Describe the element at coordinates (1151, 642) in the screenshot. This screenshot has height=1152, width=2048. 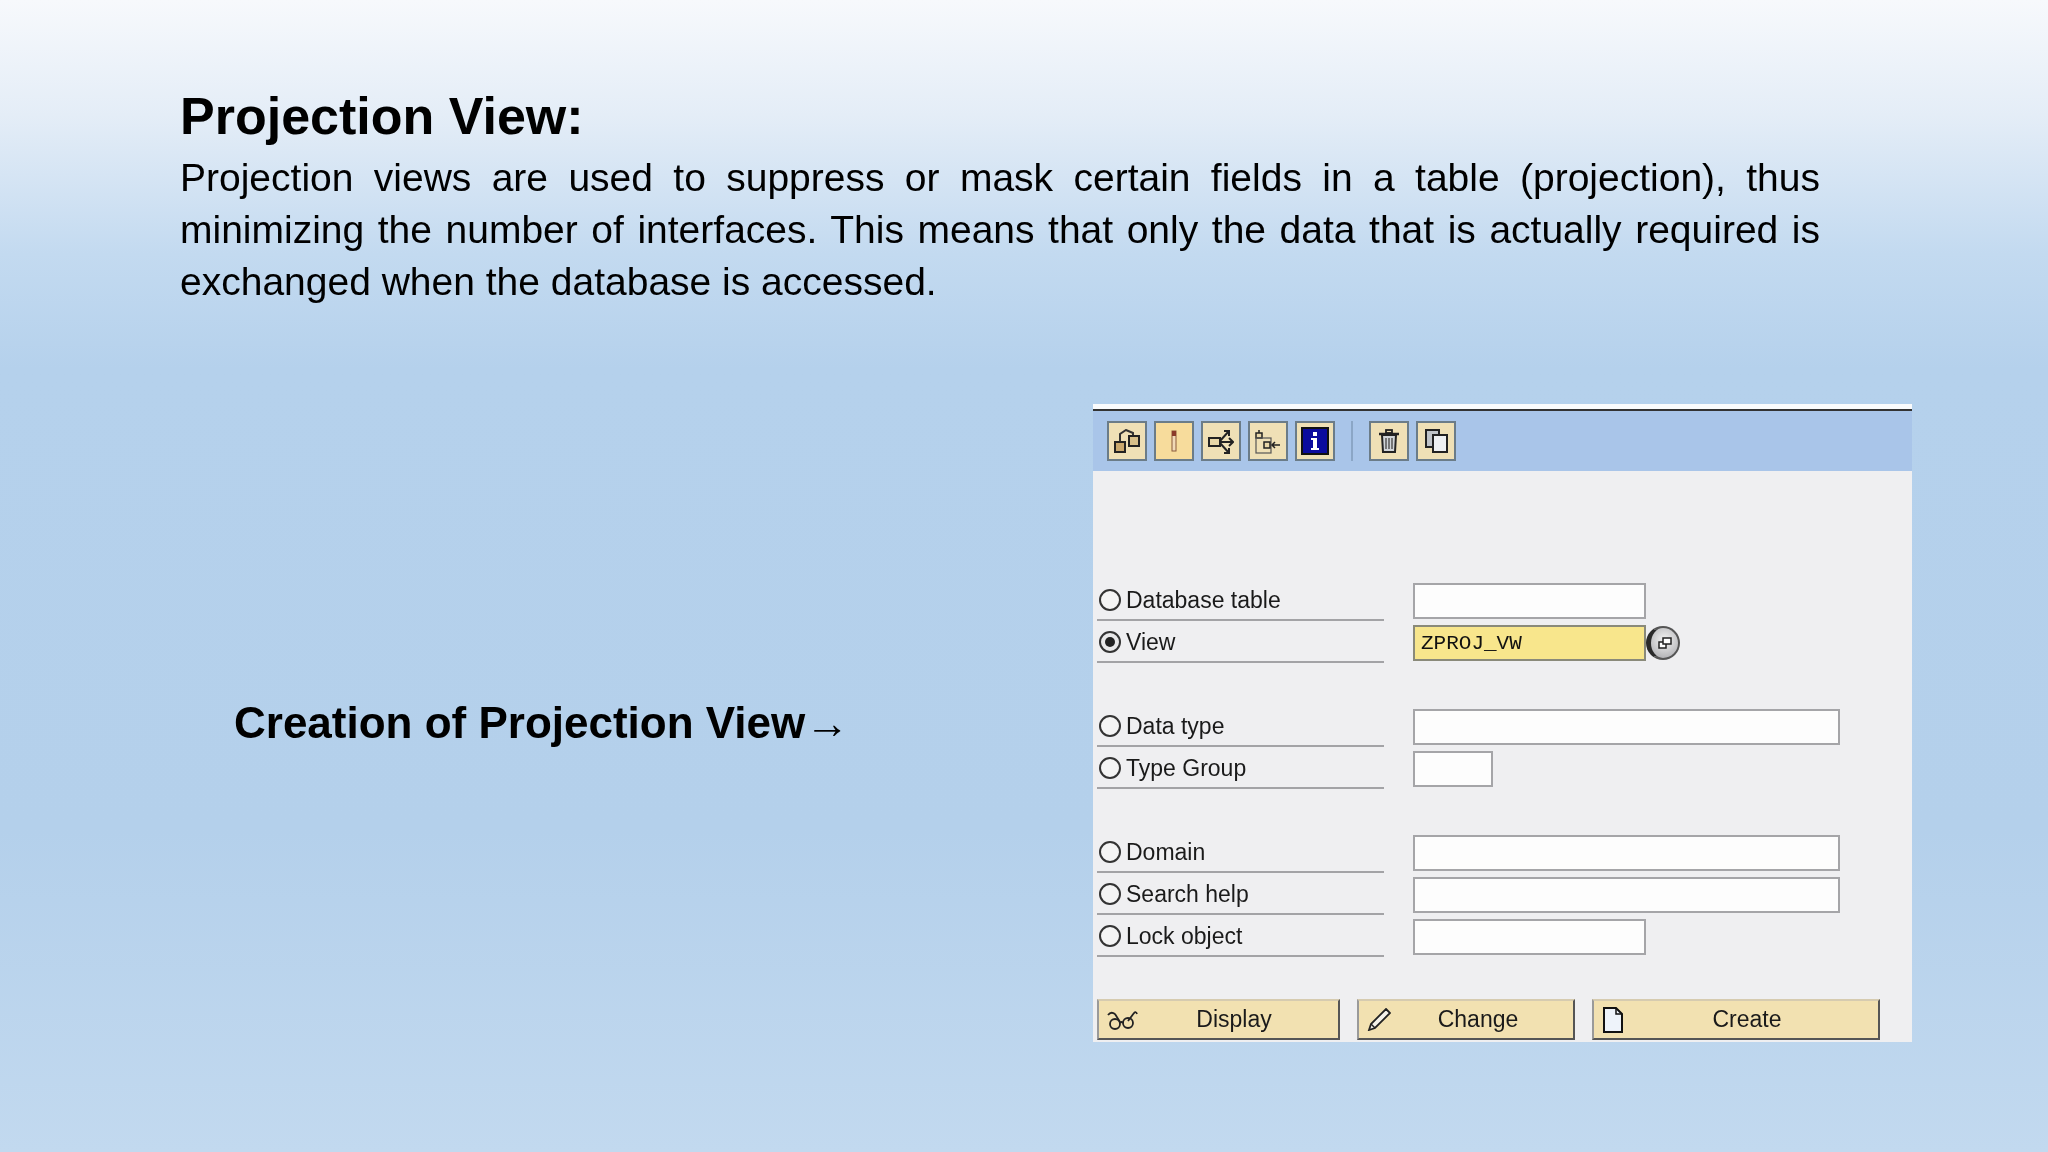
I see `radio-label: View` at that location.